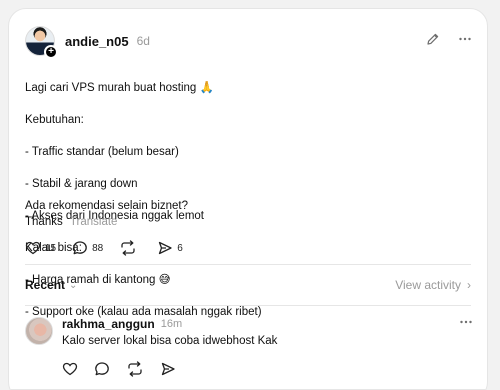 Image resolution: width=500 pixels, height=390 pixels. I want to click on share-button: 6, so click(170, 248).